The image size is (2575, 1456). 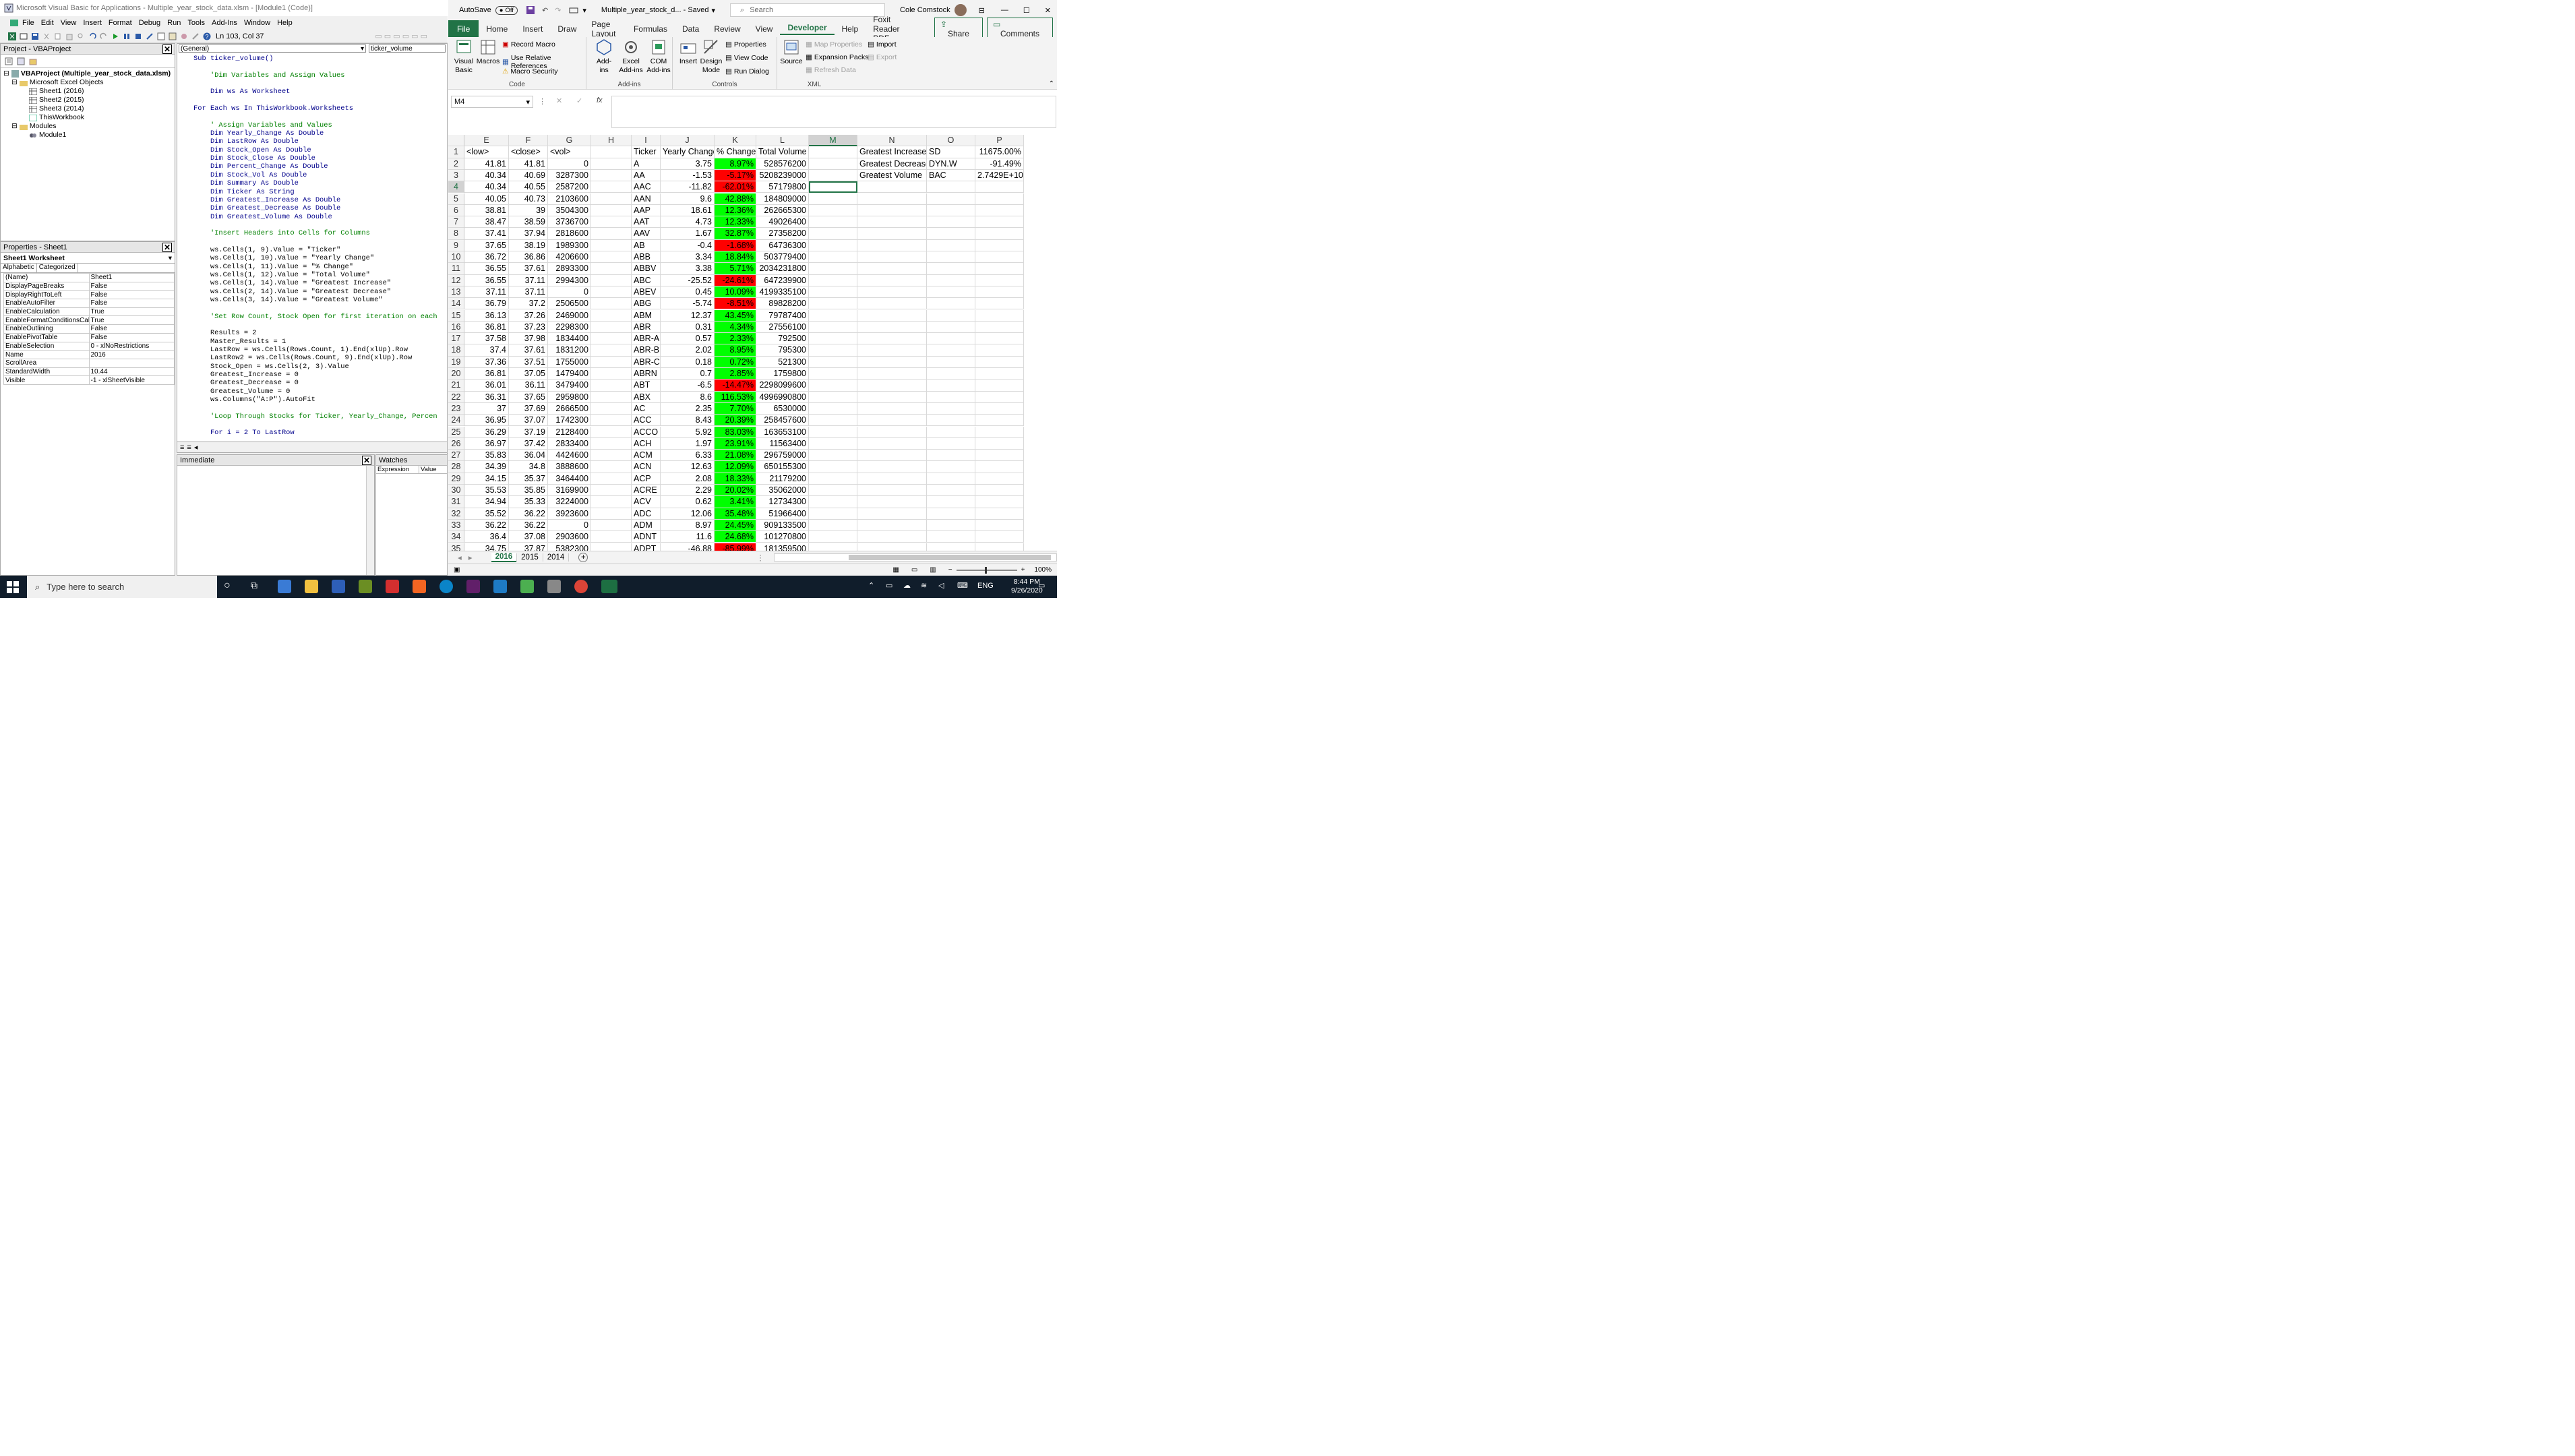 I want to click on cell-yearly-change: 0.45, so click(x=688, y=292).